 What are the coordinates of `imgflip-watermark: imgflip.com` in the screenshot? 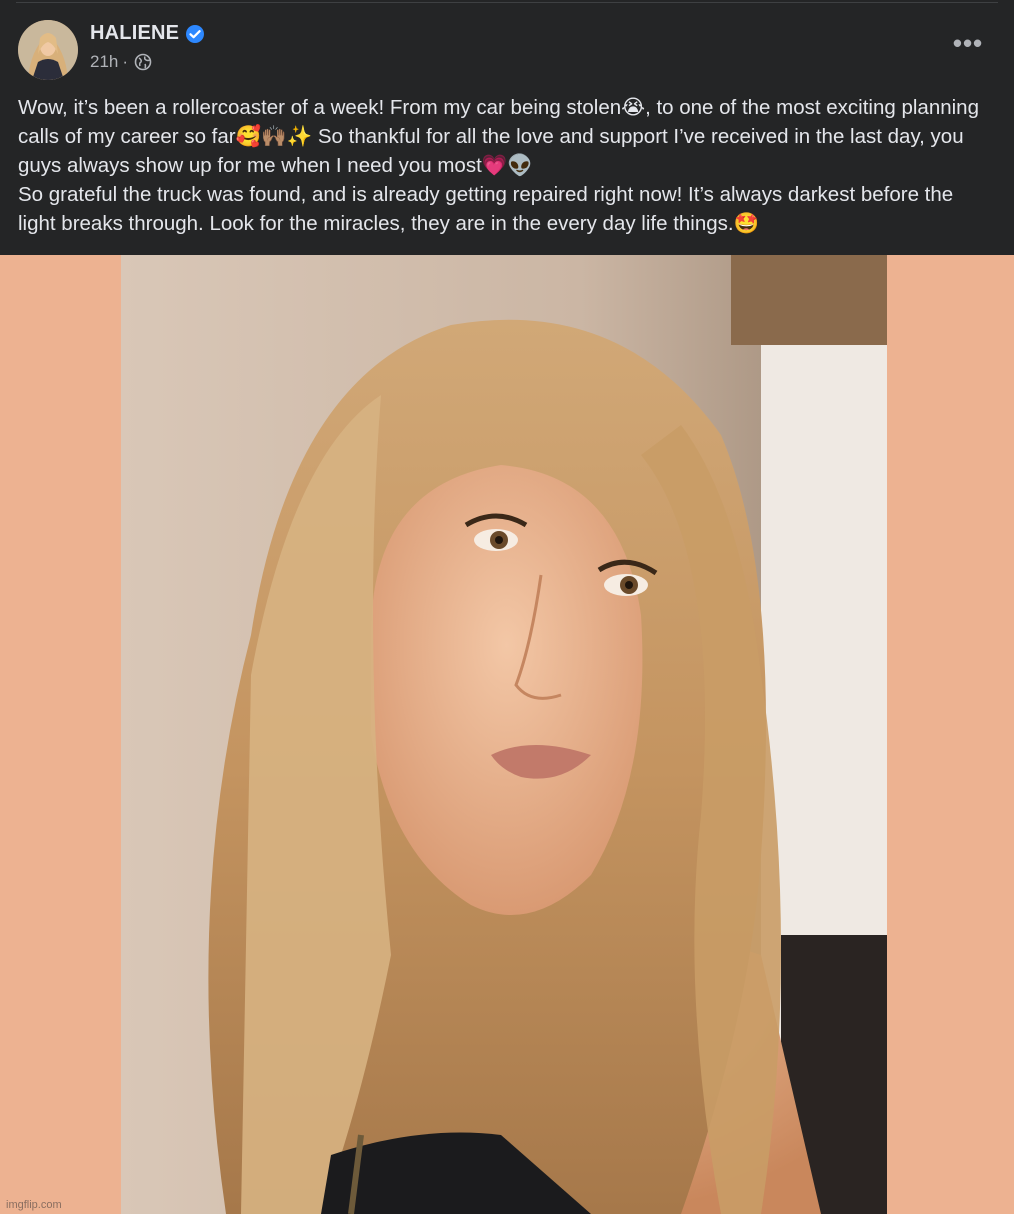 It's located at (34, 1205).